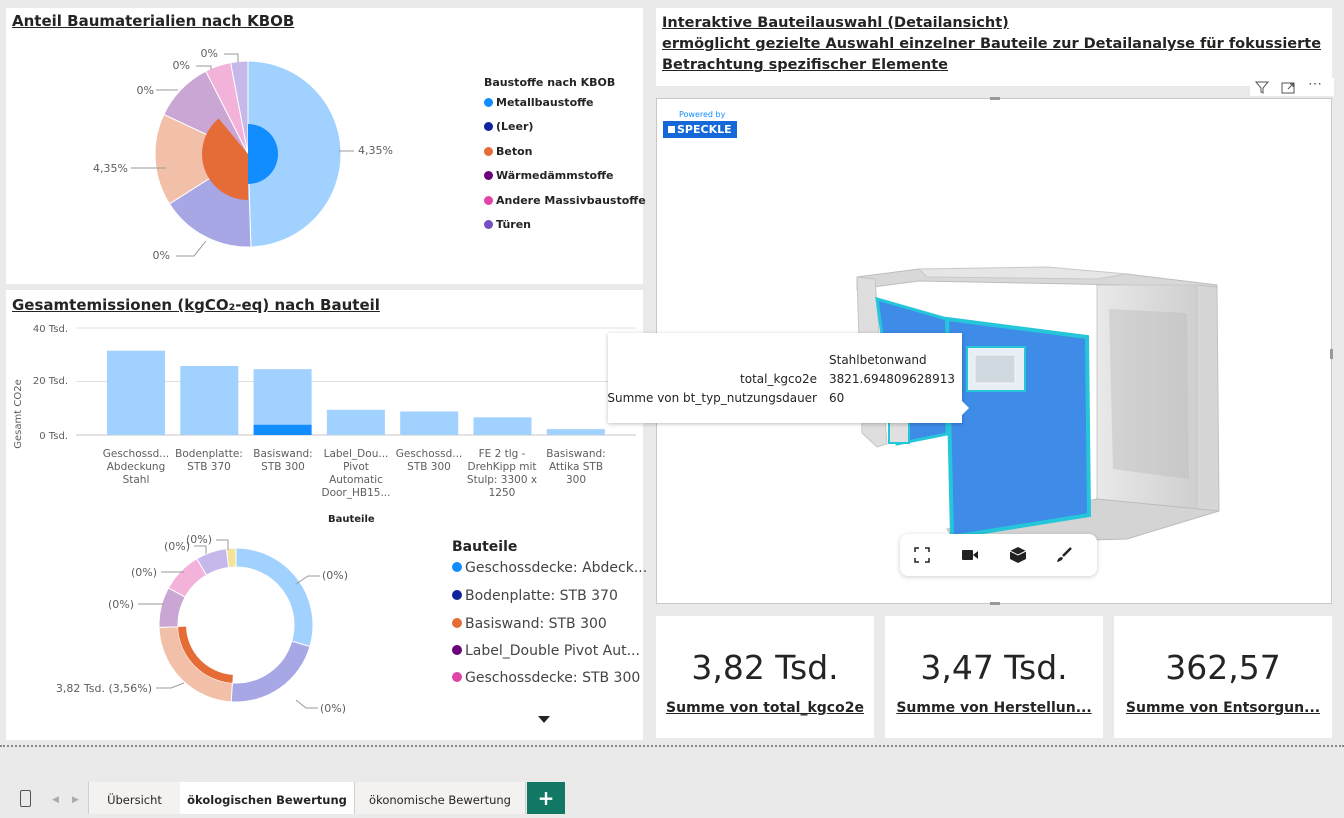  I want to click on tab-oekonomische-bewertung: ökonomische Bewertung, so click(440, 798).